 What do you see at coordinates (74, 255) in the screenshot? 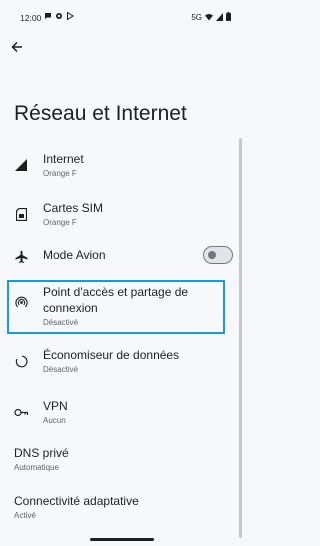
I see `item-title: Mode Avion` at bounding box center [74, 255].